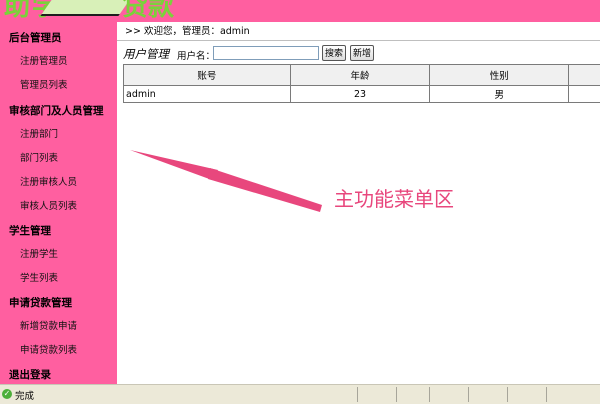  What do you see at coordinates (174, 165) in the screenshot?
I see `arrow-head` at bounding box center [174, 165].